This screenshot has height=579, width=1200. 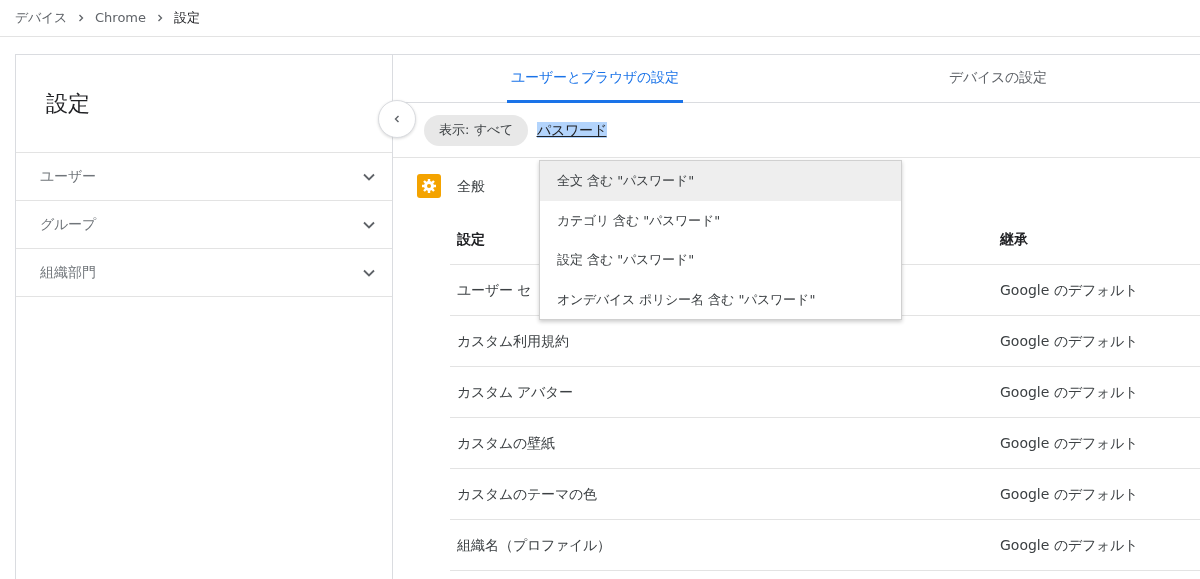 What do you see at coordinates (534, 544) in the screenshot?
I see `table-cell: 組織名（プロファイル）` at bounding box center [534, 544].